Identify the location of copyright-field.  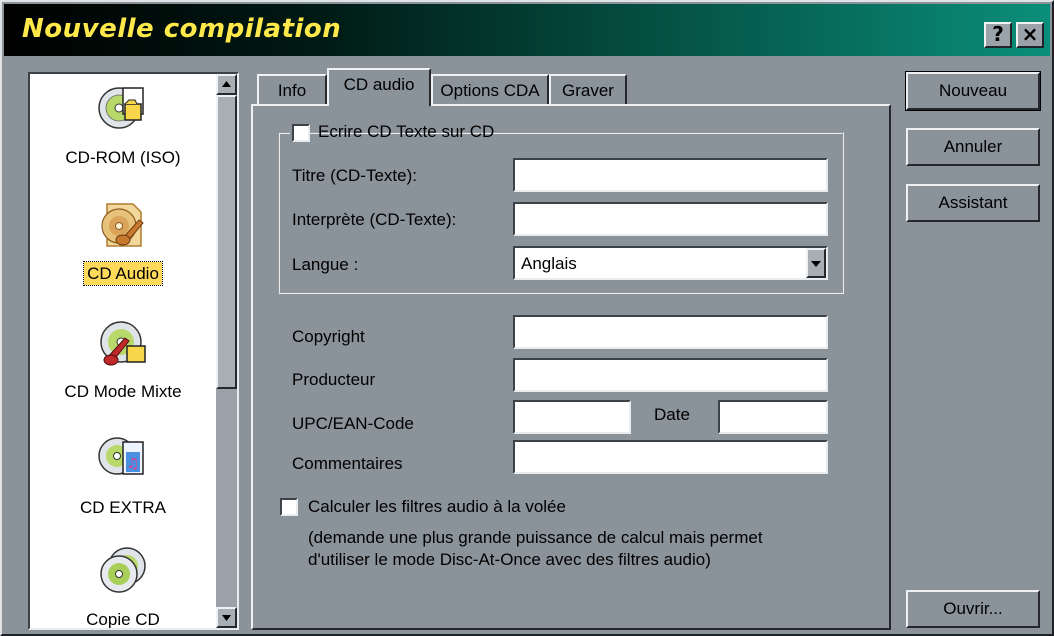
(670, 332).